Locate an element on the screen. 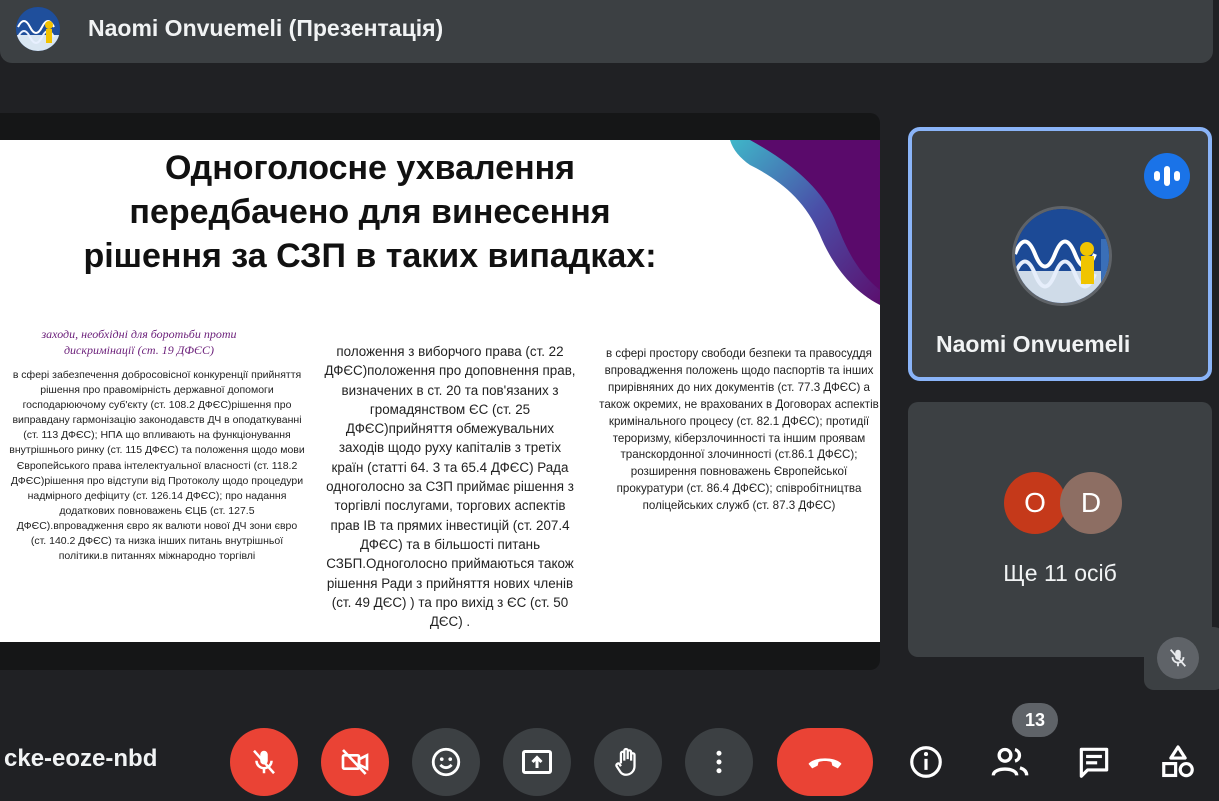 Image resolution: width=1219 pixels, height=801 pixels. emoji-icon is located at coordinates (446, 762).